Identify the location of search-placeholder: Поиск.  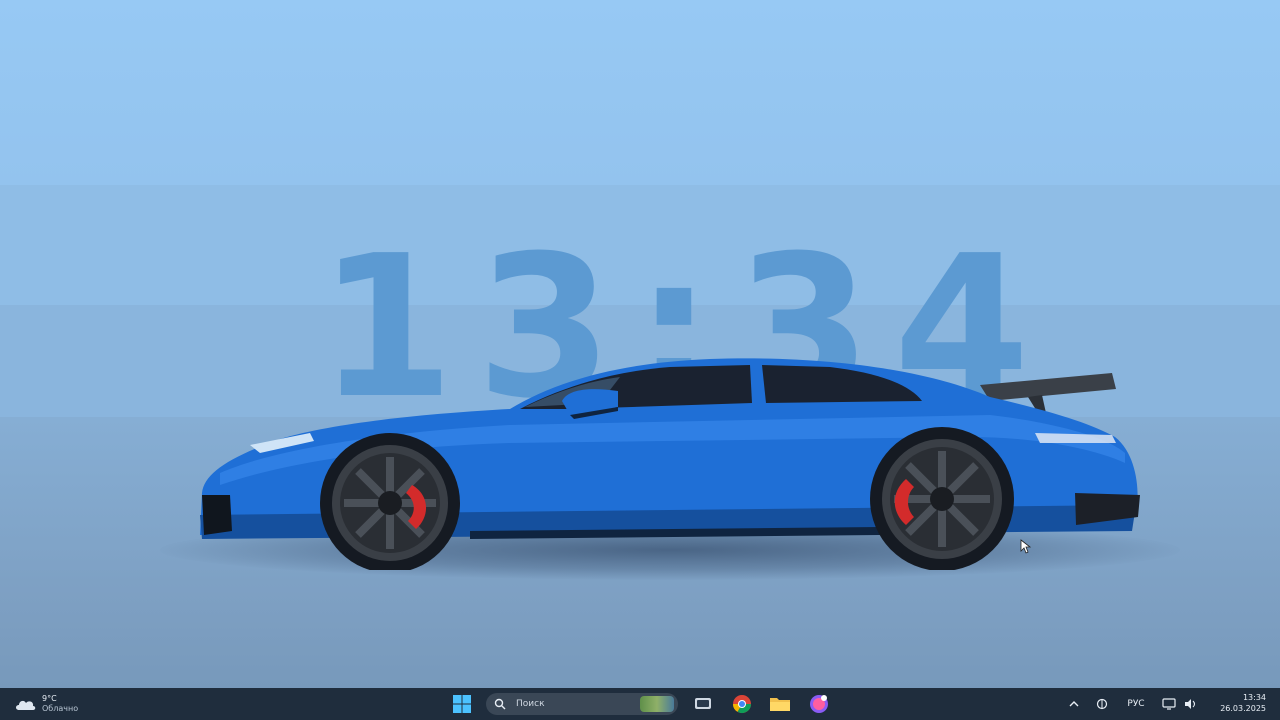
(530, 704).